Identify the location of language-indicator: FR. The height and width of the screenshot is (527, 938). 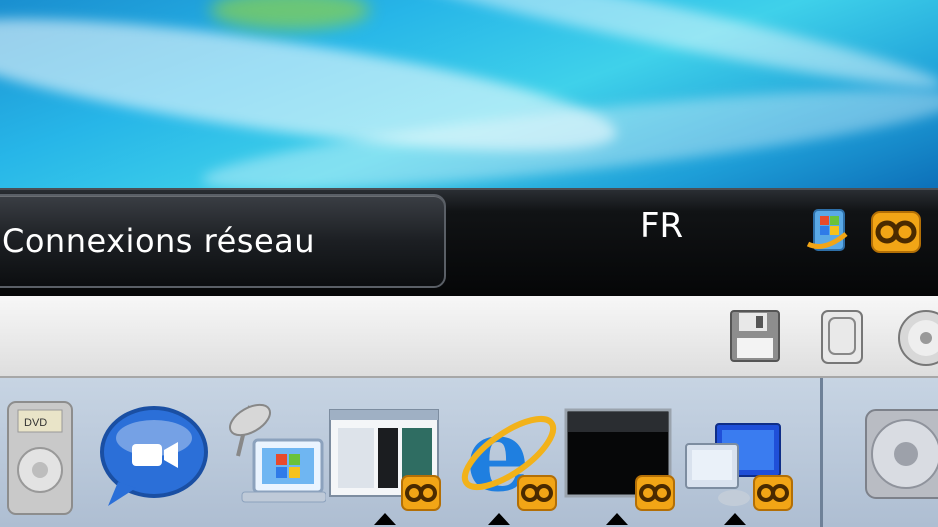
(661, 226).